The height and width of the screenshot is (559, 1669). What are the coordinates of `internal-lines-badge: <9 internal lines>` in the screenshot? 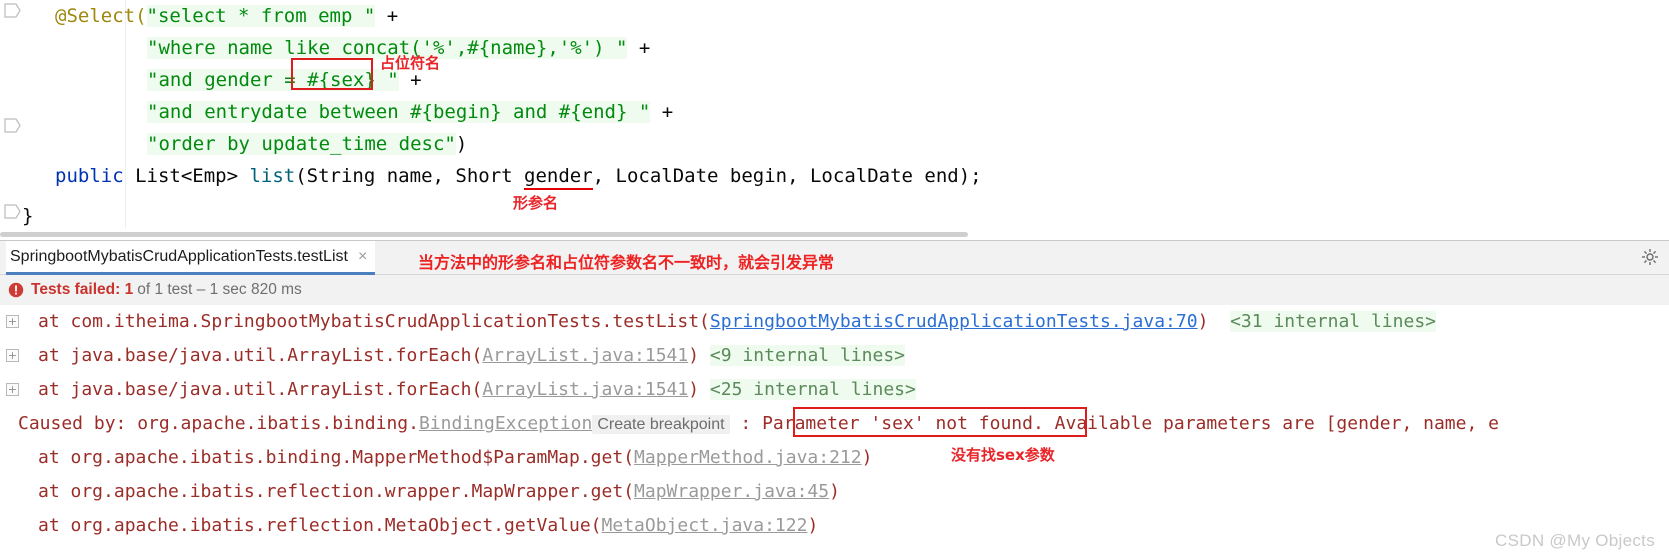 It's located at (807, 355).